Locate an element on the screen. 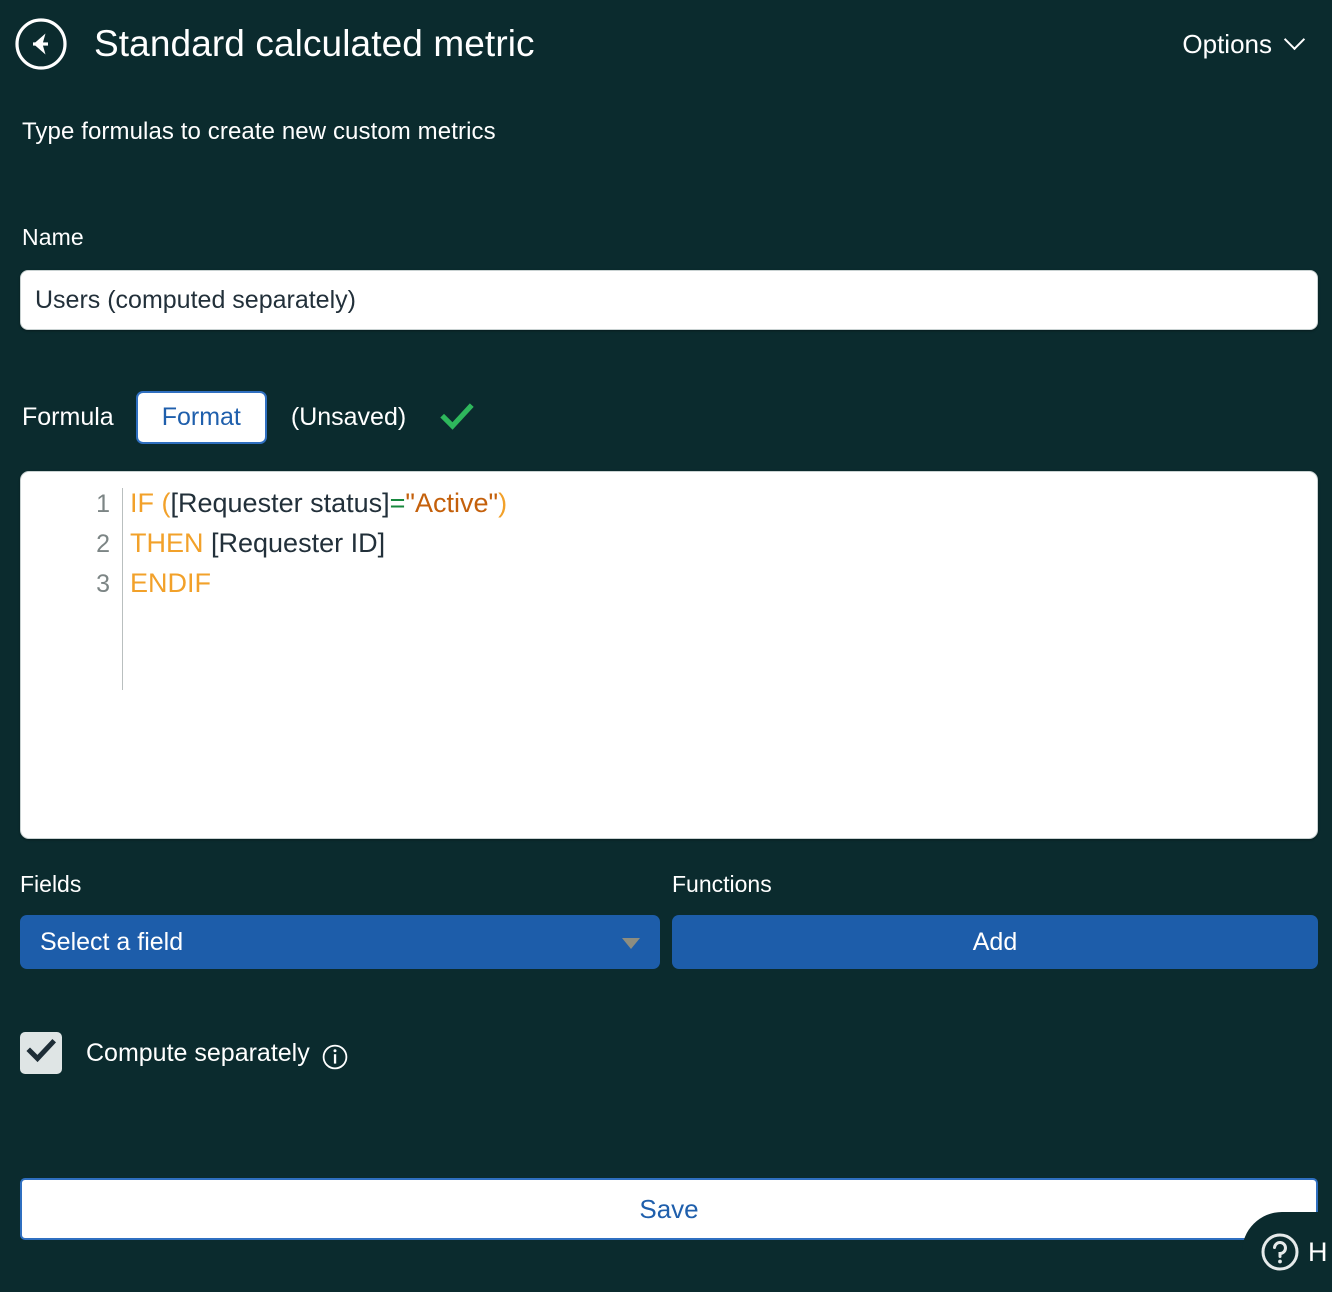 This screenshot has width=1332, height=1292. save-button: Save is located at coordinates (669, 1209).